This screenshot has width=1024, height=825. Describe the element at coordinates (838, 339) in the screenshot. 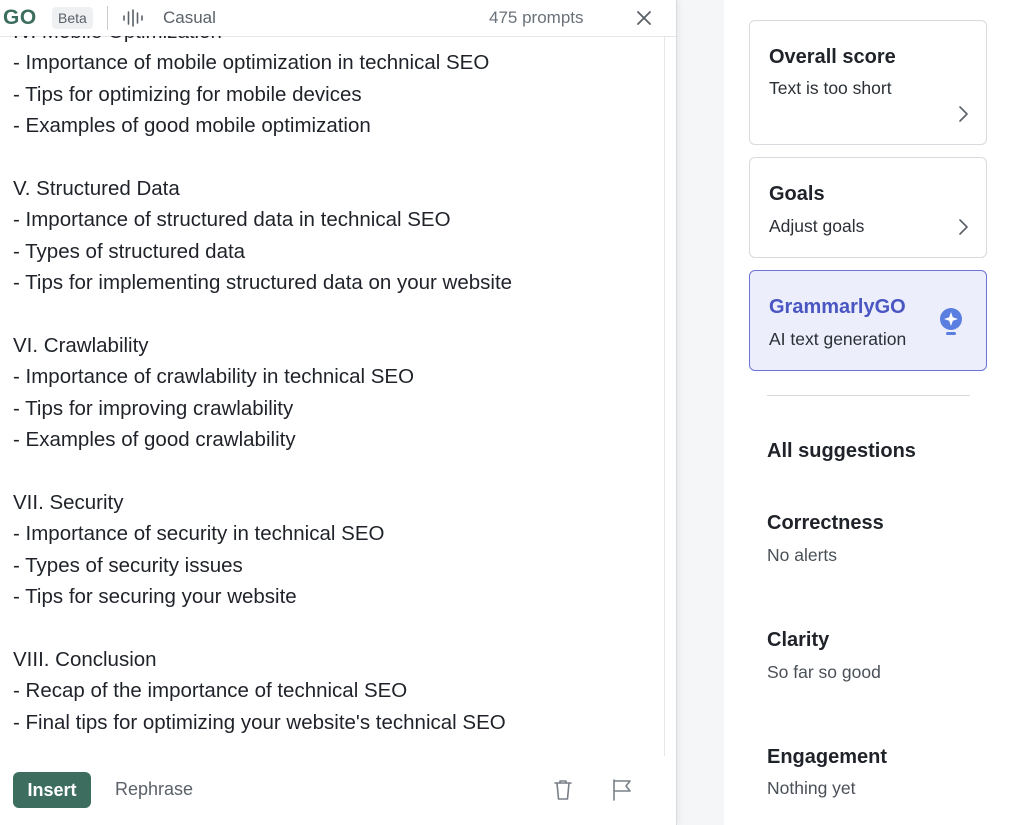

I see `grammarlygo-subtitle: AI text generation` at that location.